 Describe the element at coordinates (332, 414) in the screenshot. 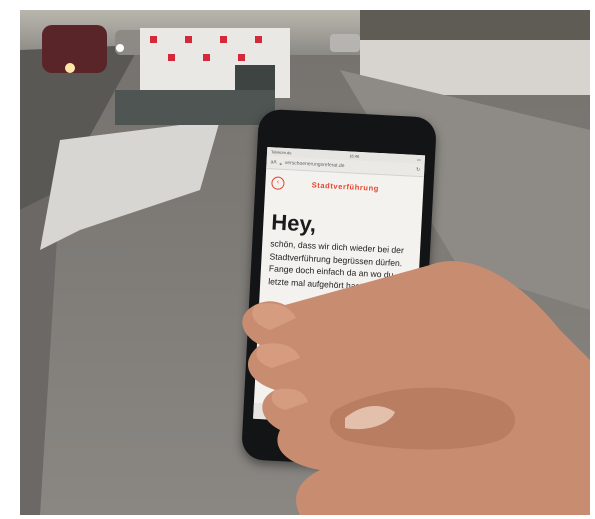

I see `browser-toolbar: ‹ › ⇧ ▢` at that location.